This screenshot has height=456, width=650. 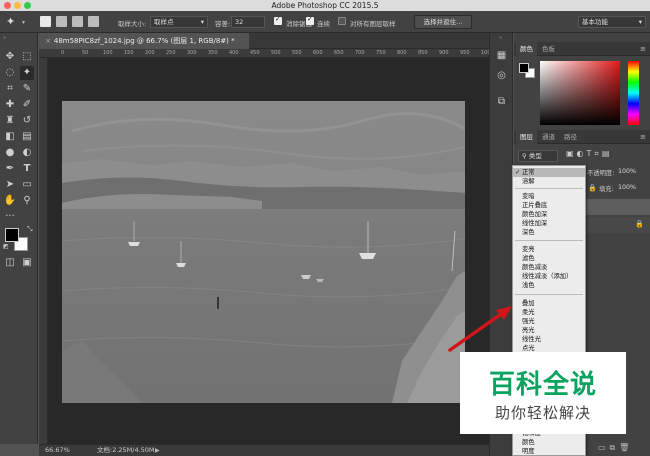 I want to click on clone-stamp-tool-icon: ♜, so click(x=10, y=121).